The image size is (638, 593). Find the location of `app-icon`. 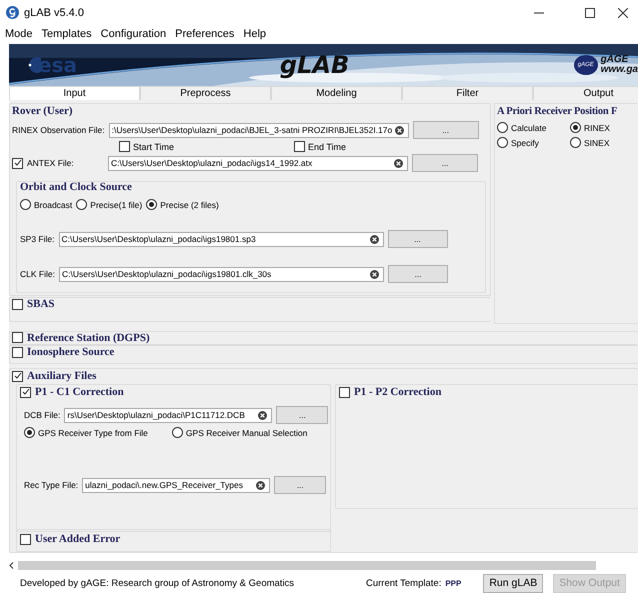

app-icon is located at coordinates (12, 12).